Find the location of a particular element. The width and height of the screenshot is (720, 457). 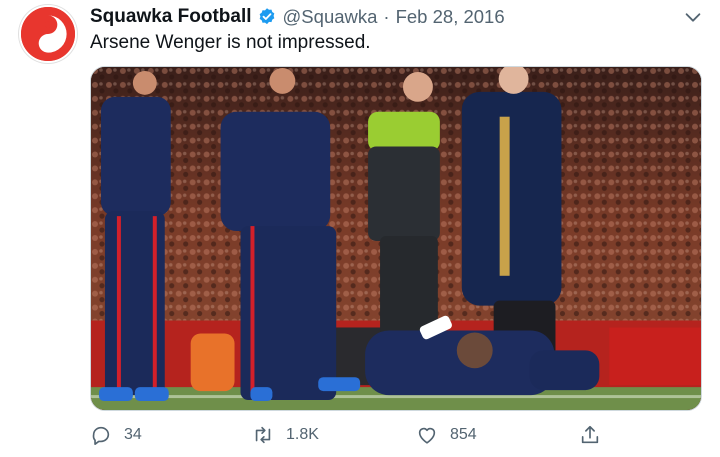

like-count: 854 is located at coordinates (463, 434).